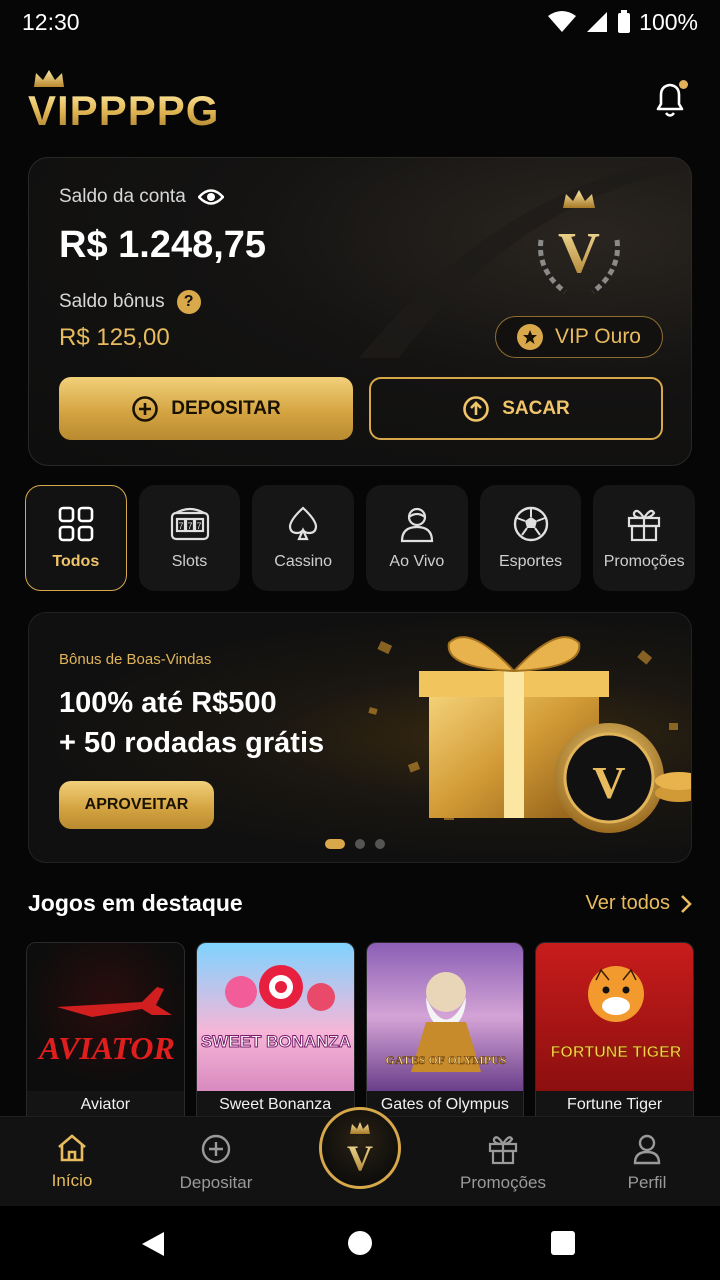  What do you see at coordinates (416, 525) in the screenshot?
I see `live-dealer-icon` at bounding box center [416, 525].